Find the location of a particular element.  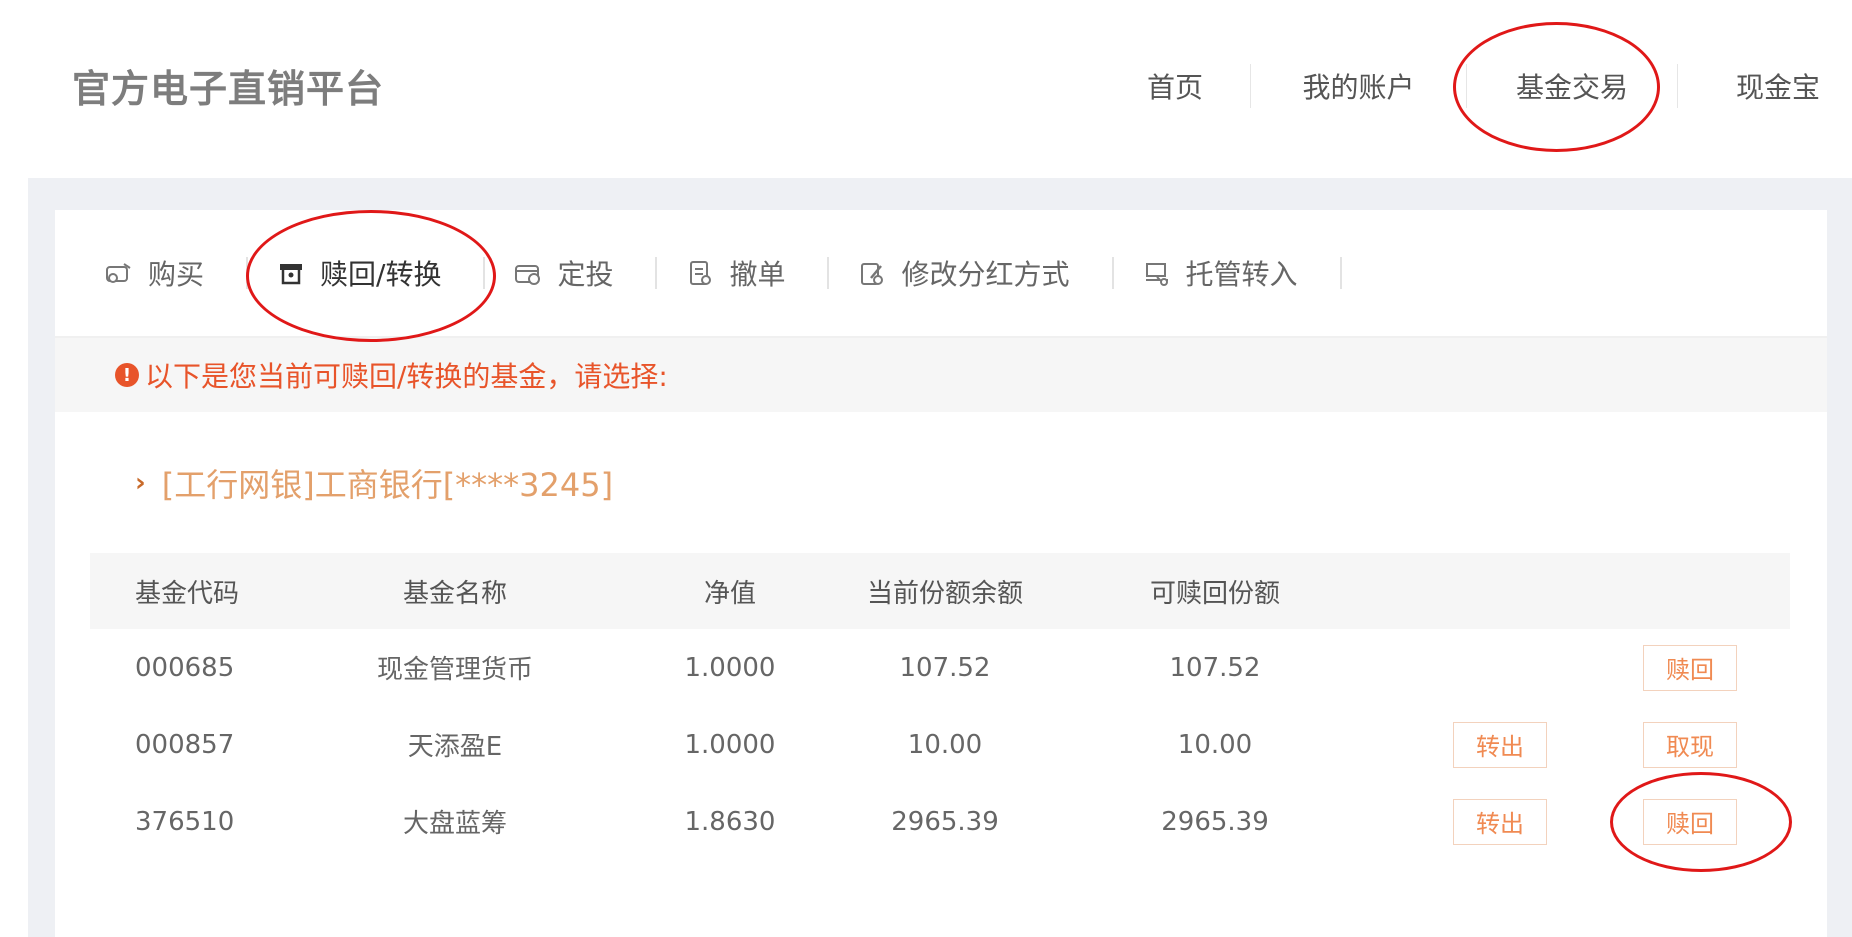

fund-code: 000685 is located at coordinates (185, 667).